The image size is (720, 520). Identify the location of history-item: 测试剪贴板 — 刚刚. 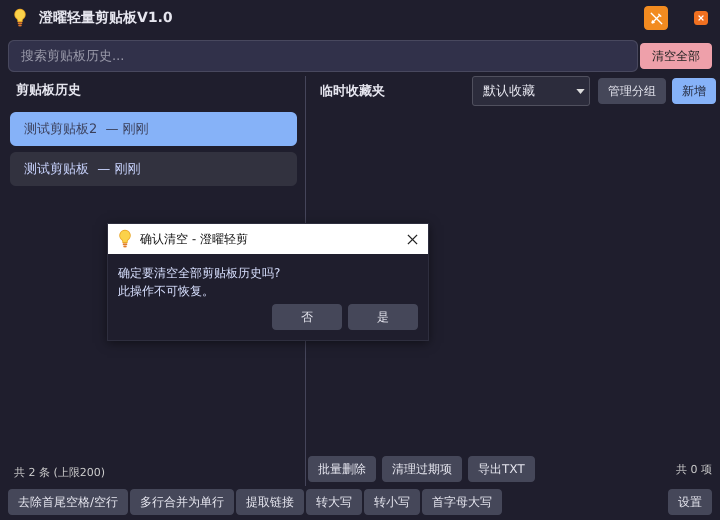
(153, 169).